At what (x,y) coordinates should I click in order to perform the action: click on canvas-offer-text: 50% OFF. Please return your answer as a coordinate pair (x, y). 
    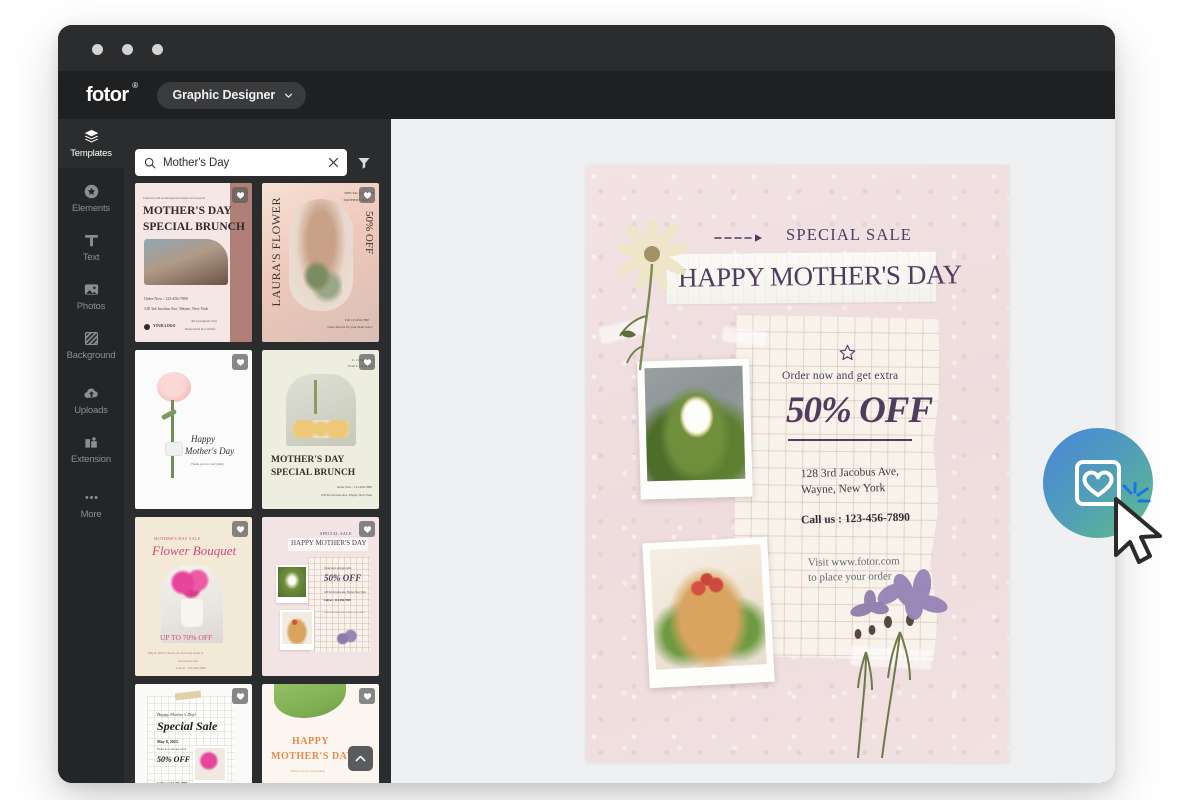
    Looking at the image, I should click on (859, 410).